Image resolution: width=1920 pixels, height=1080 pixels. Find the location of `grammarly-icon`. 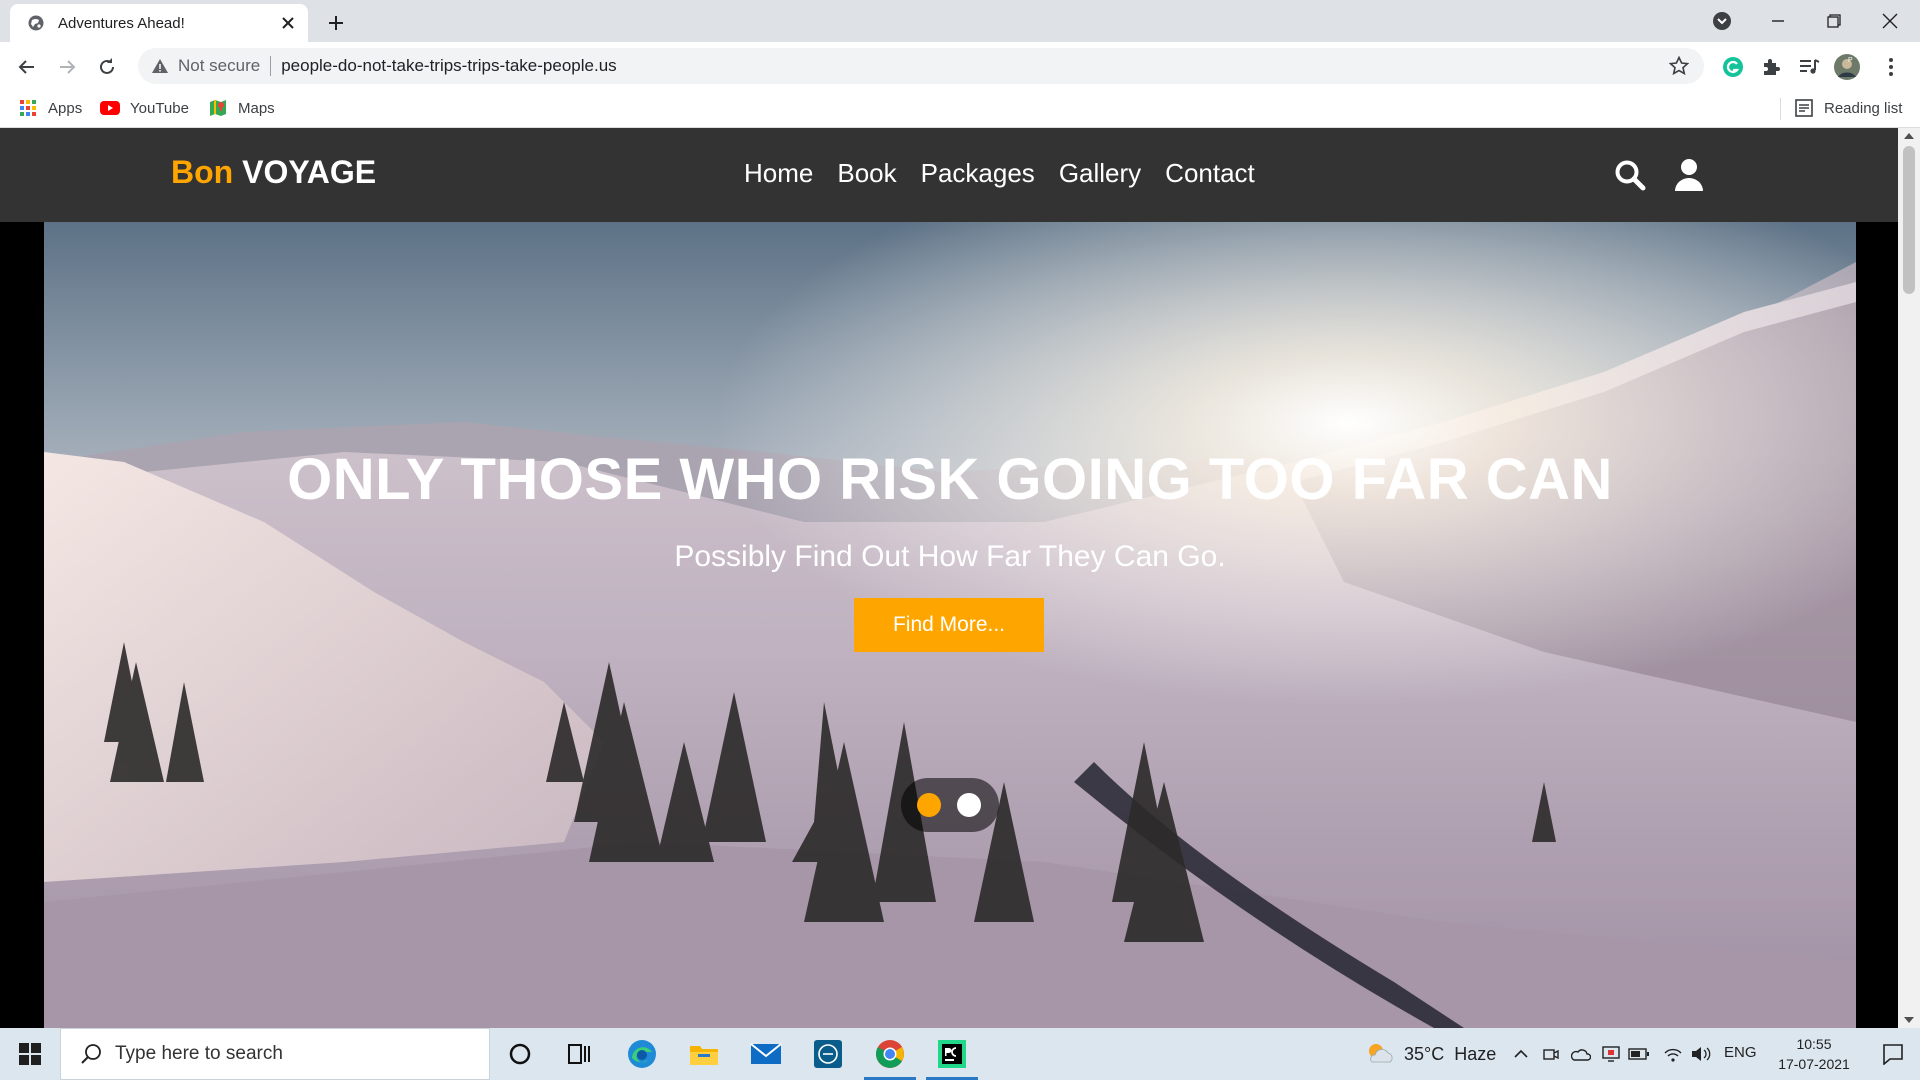

grammarly-icon is located at coordinates (1733, 67).